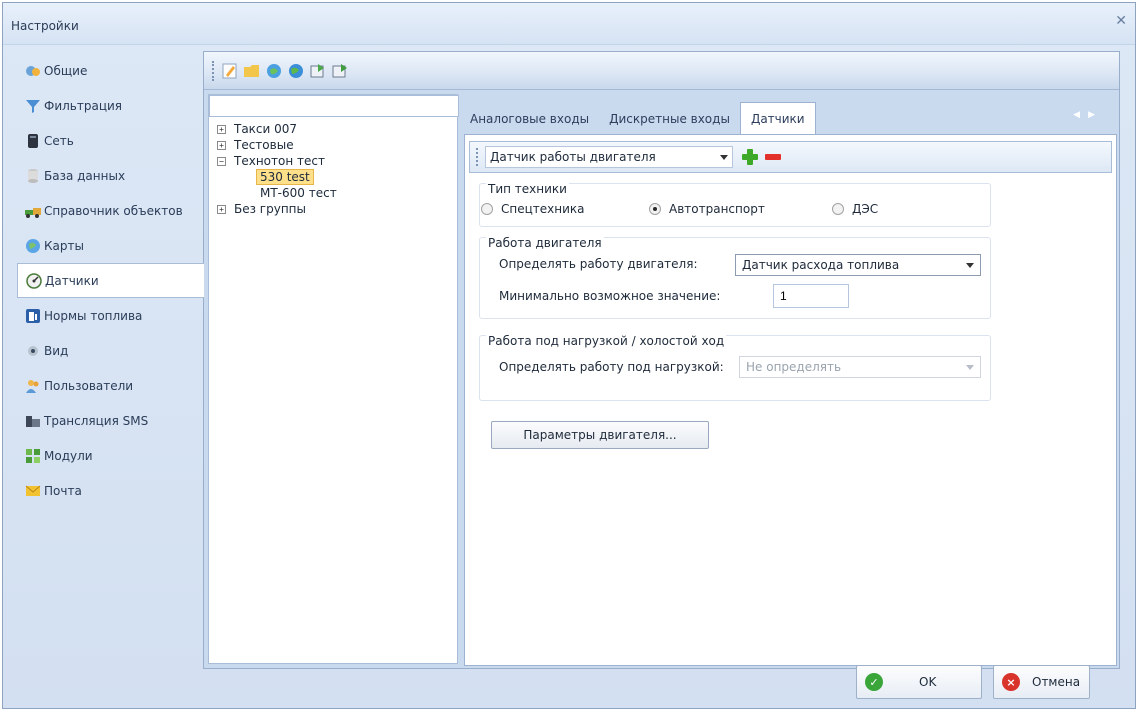  I want to click on tree-node-530-test: 530 test, so click(296, 177).